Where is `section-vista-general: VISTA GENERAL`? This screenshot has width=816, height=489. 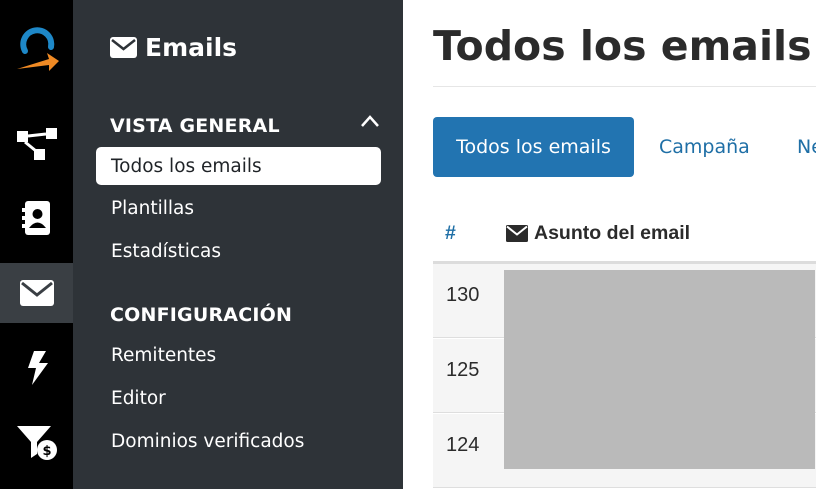 section-vista-general: VISTA GENERAL is located at coordinates (195, 126).